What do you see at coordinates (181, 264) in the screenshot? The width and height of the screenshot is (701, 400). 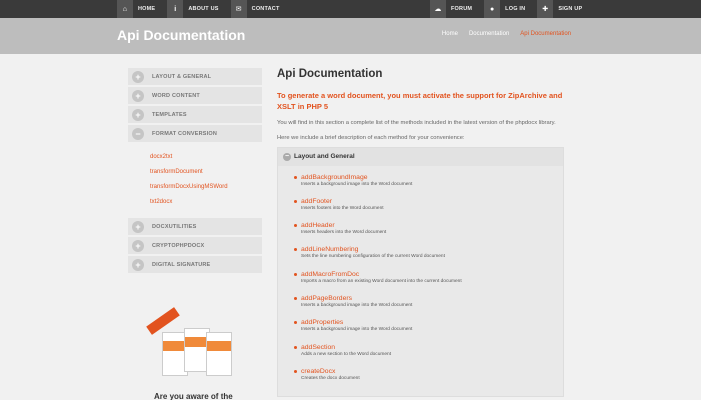 I see `sidebar-item-label: DIGITAL SIGNATURE` at bounding box center [181, 264].